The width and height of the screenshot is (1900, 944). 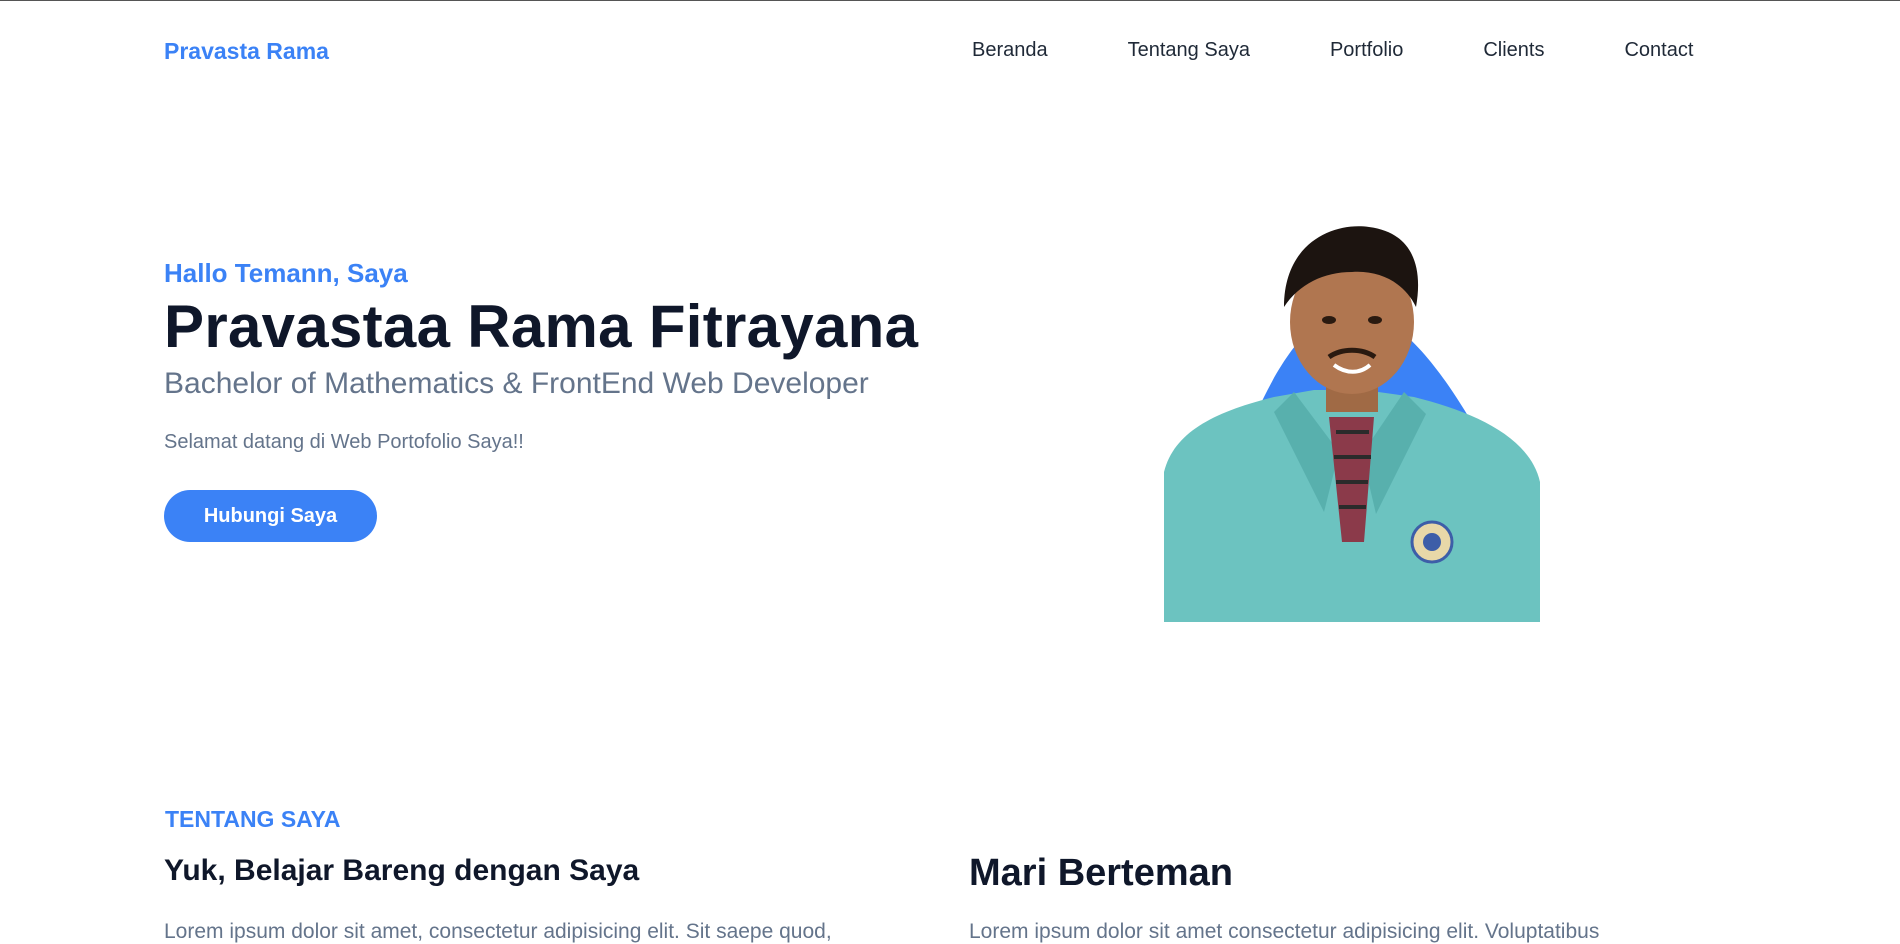 What do you see at coordinates (286, 273) in the screenshot?
I see `hero-greeting: Hallo Temann, Saya` at bounding box center [286, 273].